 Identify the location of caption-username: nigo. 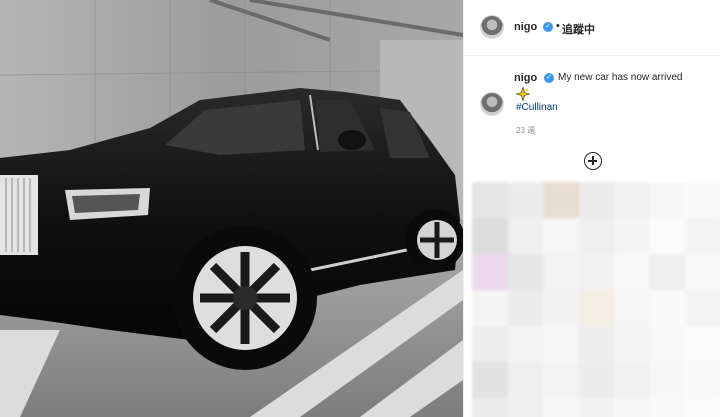
(525, 78).